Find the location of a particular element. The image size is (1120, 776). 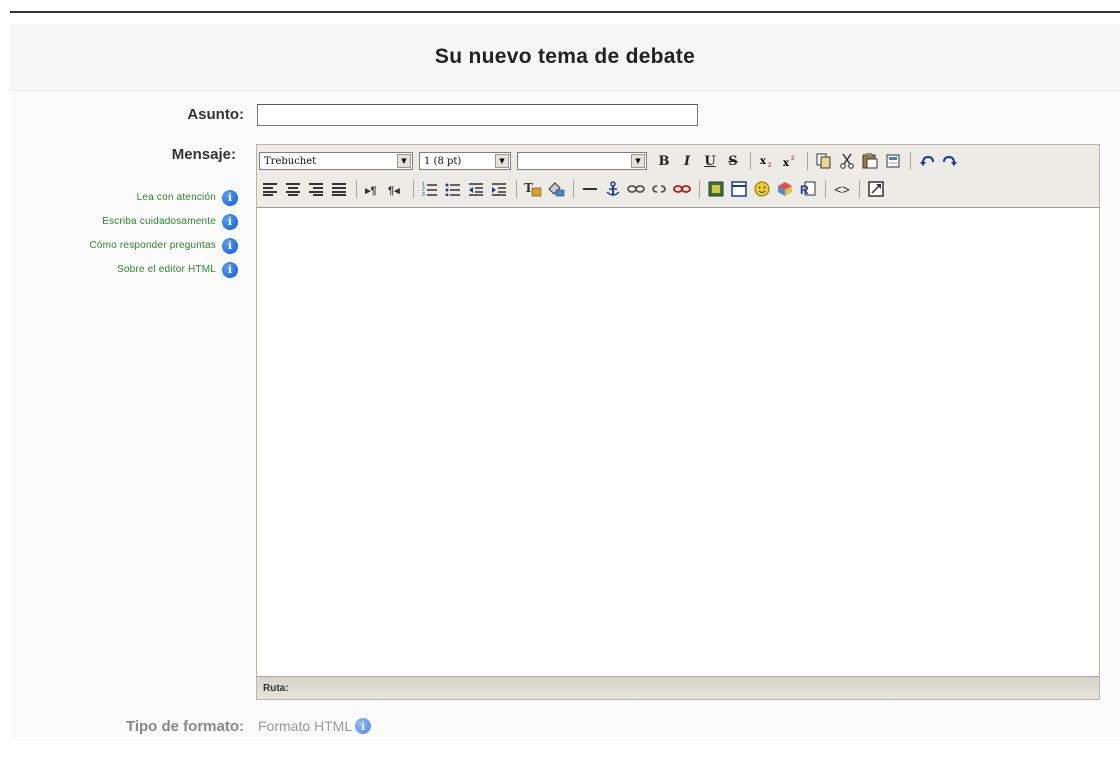

justify-button is located at coordinates (339, 189).